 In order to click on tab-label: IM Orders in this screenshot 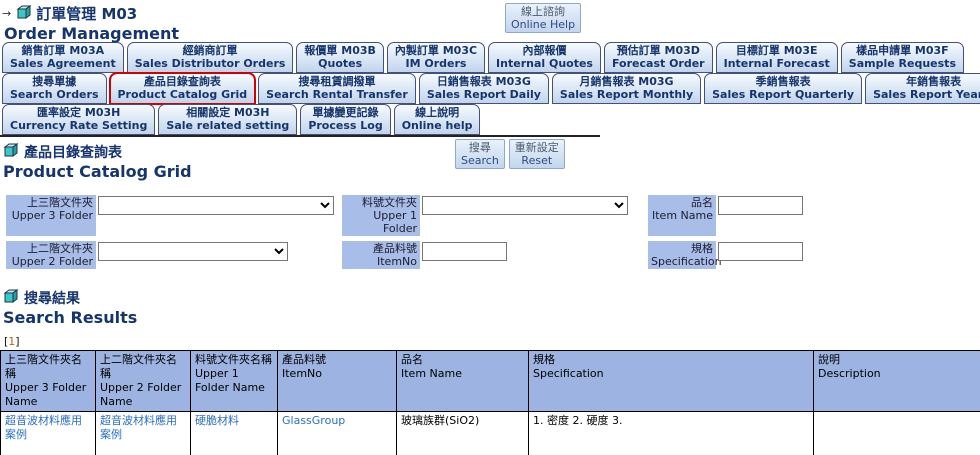, I will do `click(436, 63)`.